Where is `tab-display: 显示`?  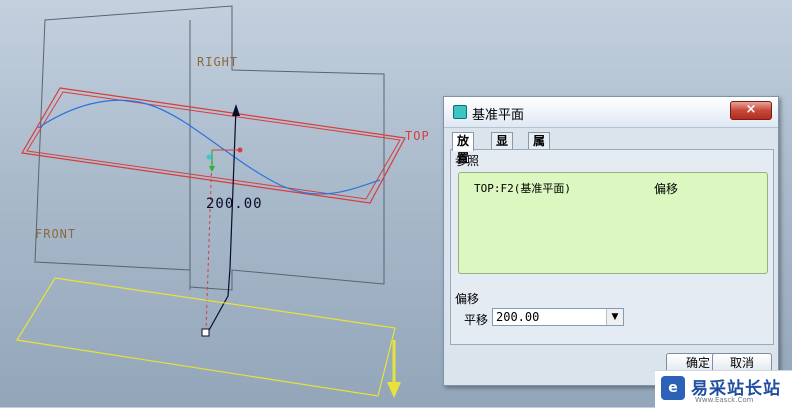
tab-display: 显示 is located at coordinates (502, 148).